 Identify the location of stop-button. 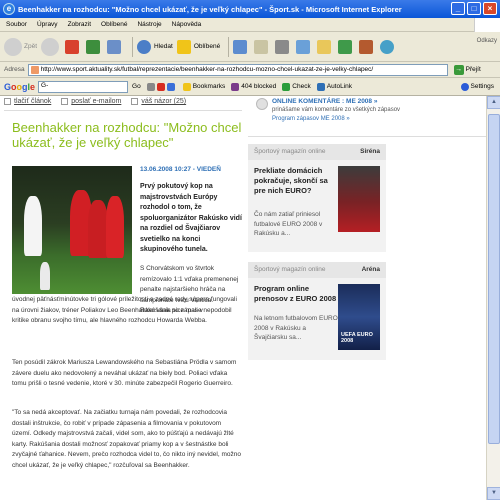
(73, 46).